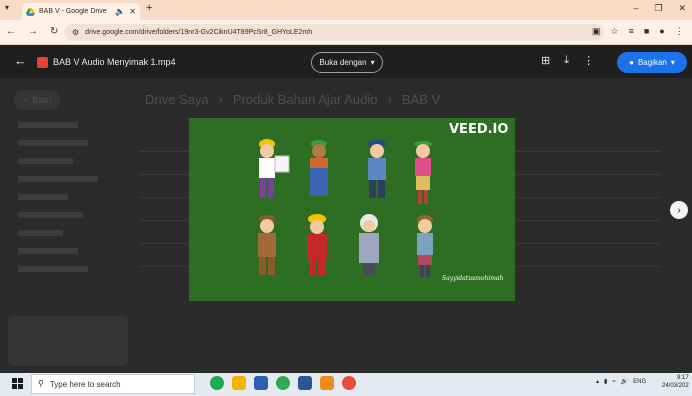 The image size is (692, 396). What do you see at coordinates (605, 381) in the screenshot?
I see `battery-icon: ▮` at bounding box center [605, 381].